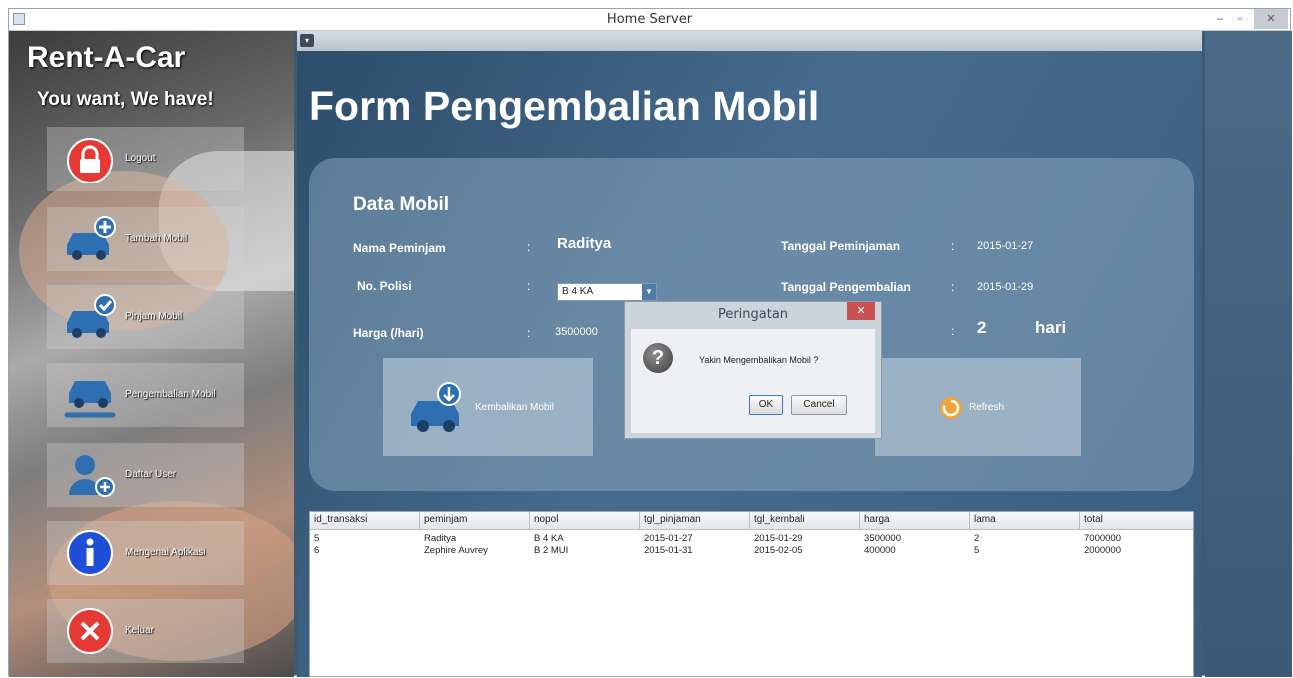 The height and width of the screenshot is (678, 1293). Describe the element at coordinates (340, 519) in the screenshot. I see `column-header: id_transaksi` at that location.